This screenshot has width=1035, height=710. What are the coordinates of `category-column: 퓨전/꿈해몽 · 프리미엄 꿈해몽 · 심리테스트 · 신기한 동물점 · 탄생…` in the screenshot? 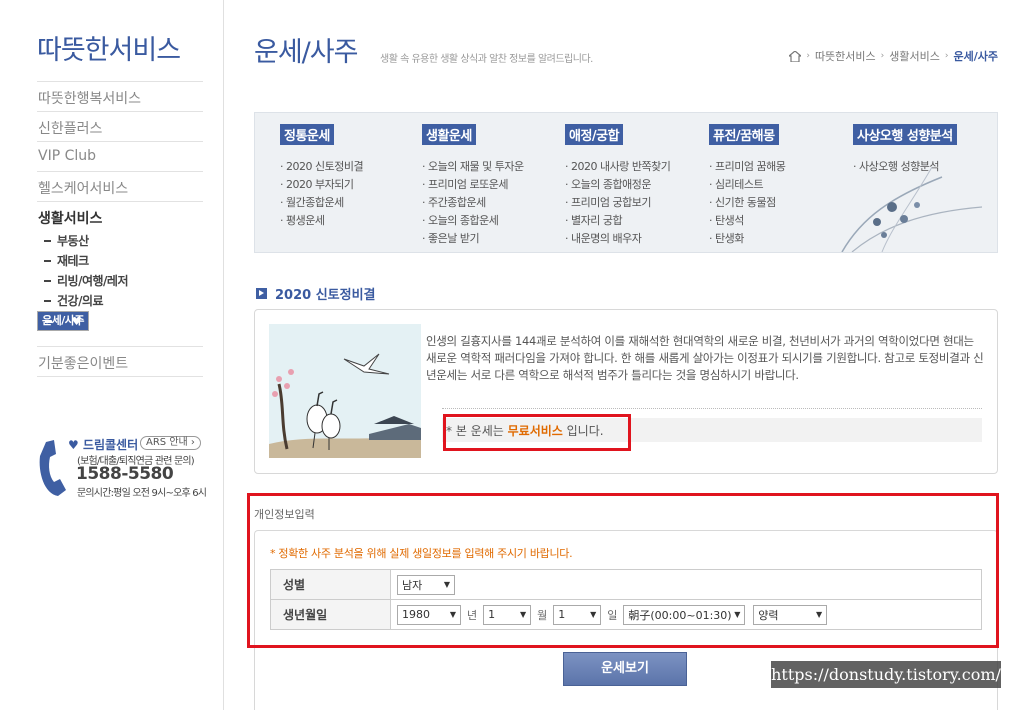 It's located at (747, 186).